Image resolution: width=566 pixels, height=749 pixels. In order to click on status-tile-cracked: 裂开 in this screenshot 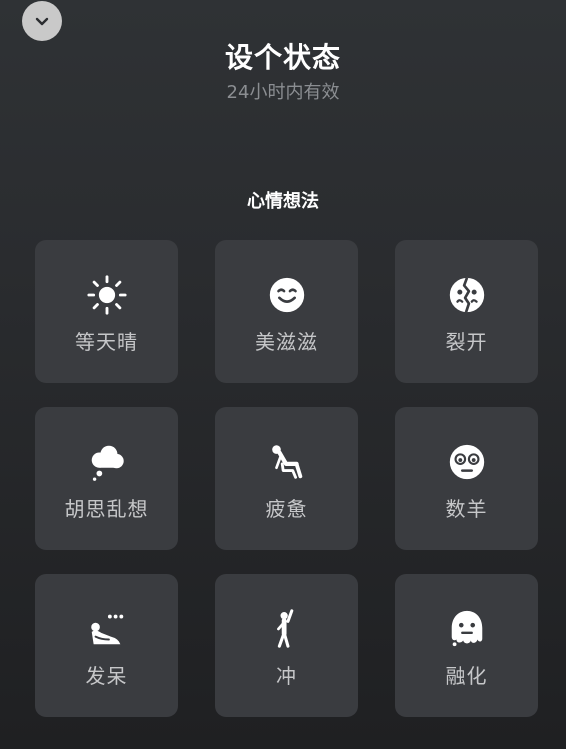, I will do `click(466, 311)`.